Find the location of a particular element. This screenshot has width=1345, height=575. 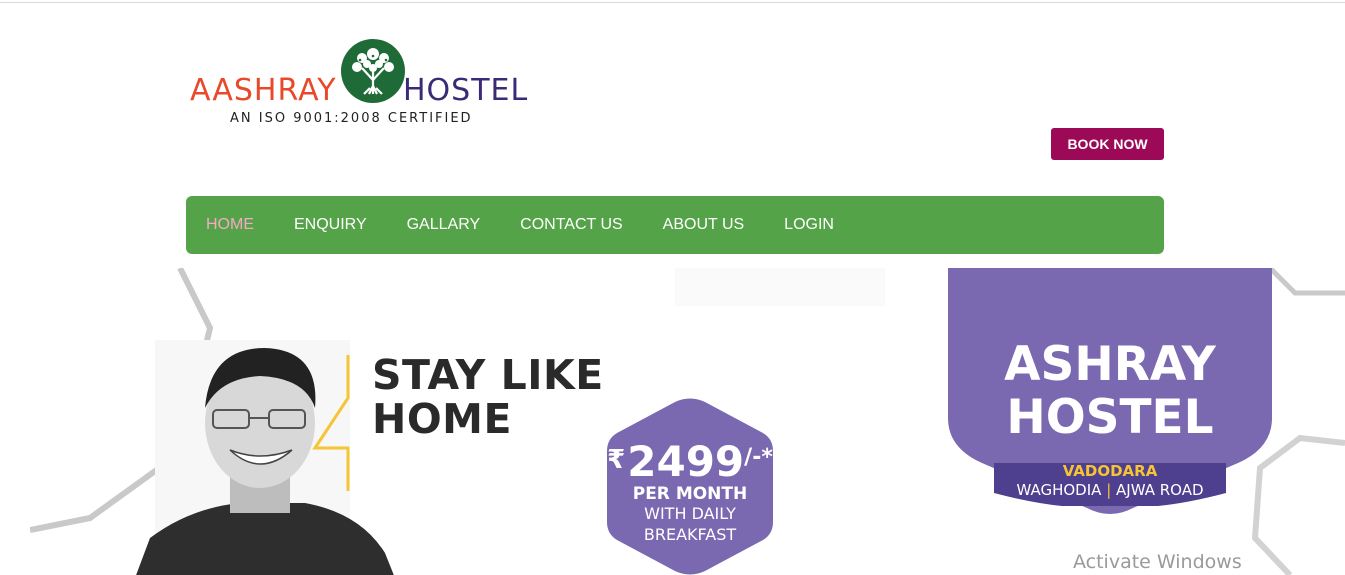

badge-title-line-2: HOSTEL is located at coordinates (1110, 417).